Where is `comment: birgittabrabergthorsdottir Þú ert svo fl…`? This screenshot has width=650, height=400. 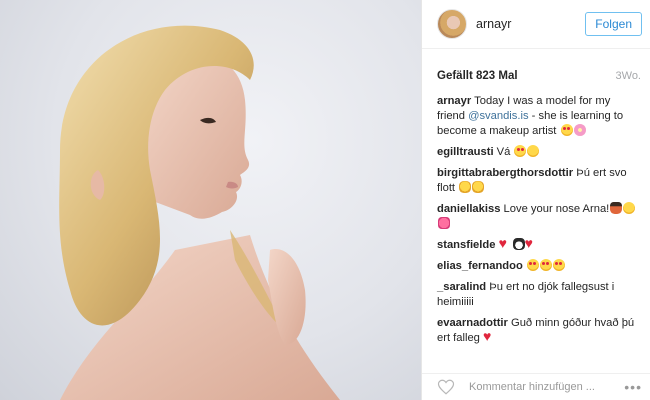 comment: birgittabrabergthorsdottir Þú ert svo fl… is located at coordinates (538, 181).